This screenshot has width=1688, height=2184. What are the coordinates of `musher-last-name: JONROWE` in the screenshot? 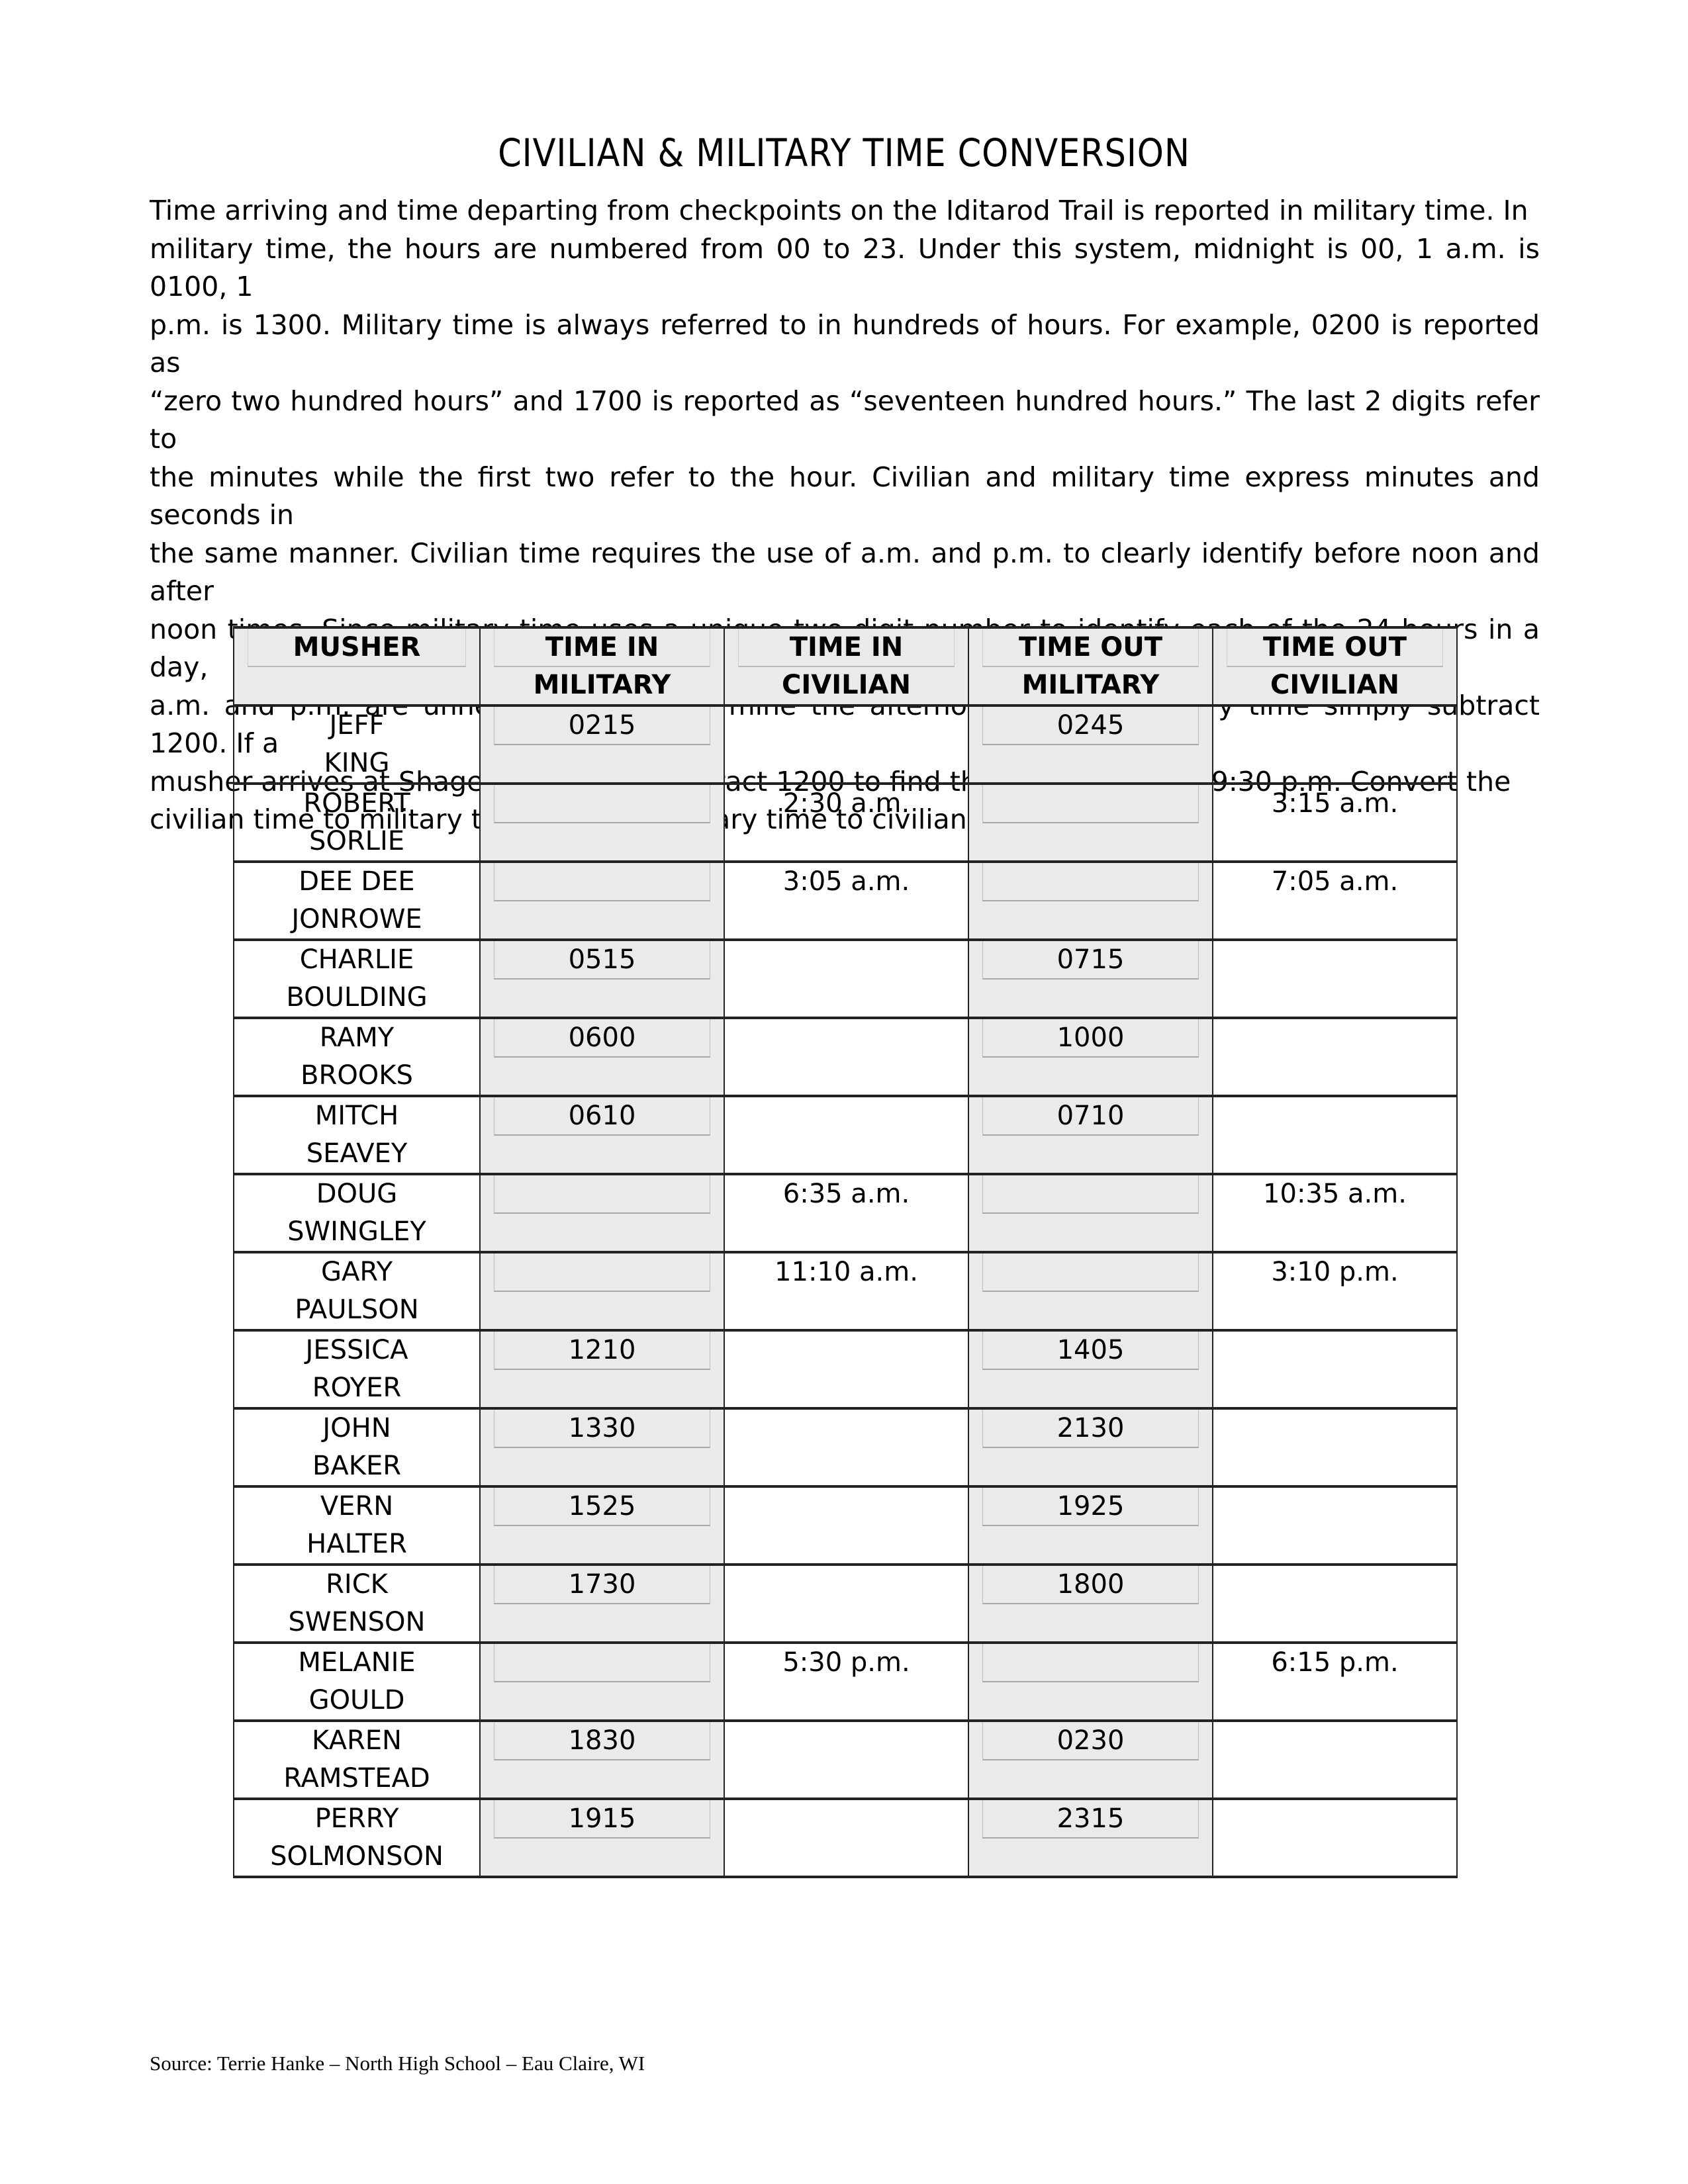 It's located at (356, 919).